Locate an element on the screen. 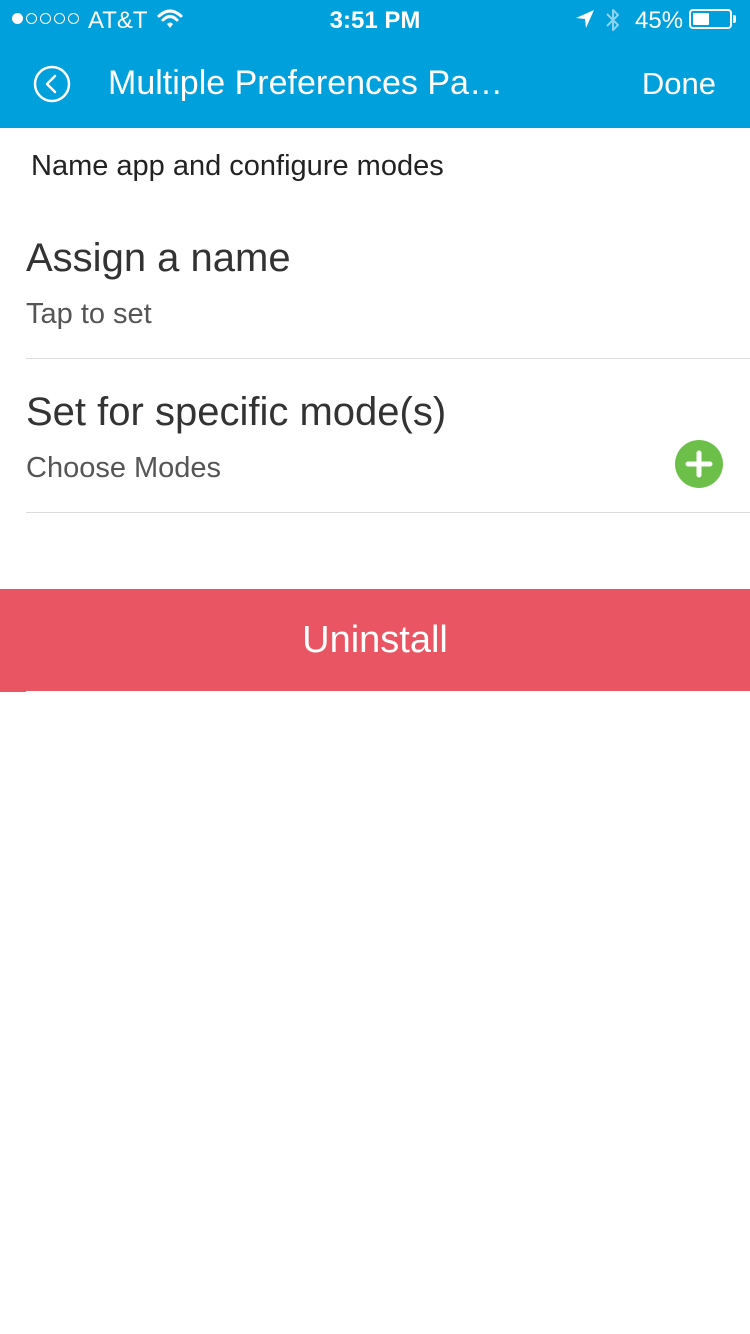  back-button is located at coordinates (52, 84).